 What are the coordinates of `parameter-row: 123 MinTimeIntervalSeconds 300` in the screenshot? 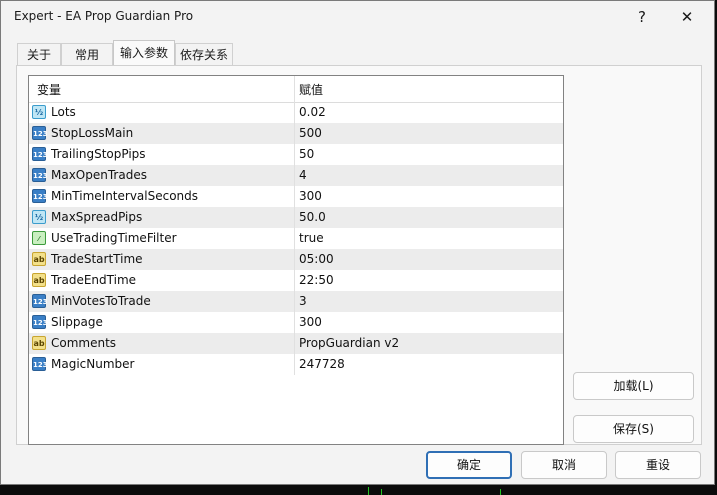 It's located at (296, 196).